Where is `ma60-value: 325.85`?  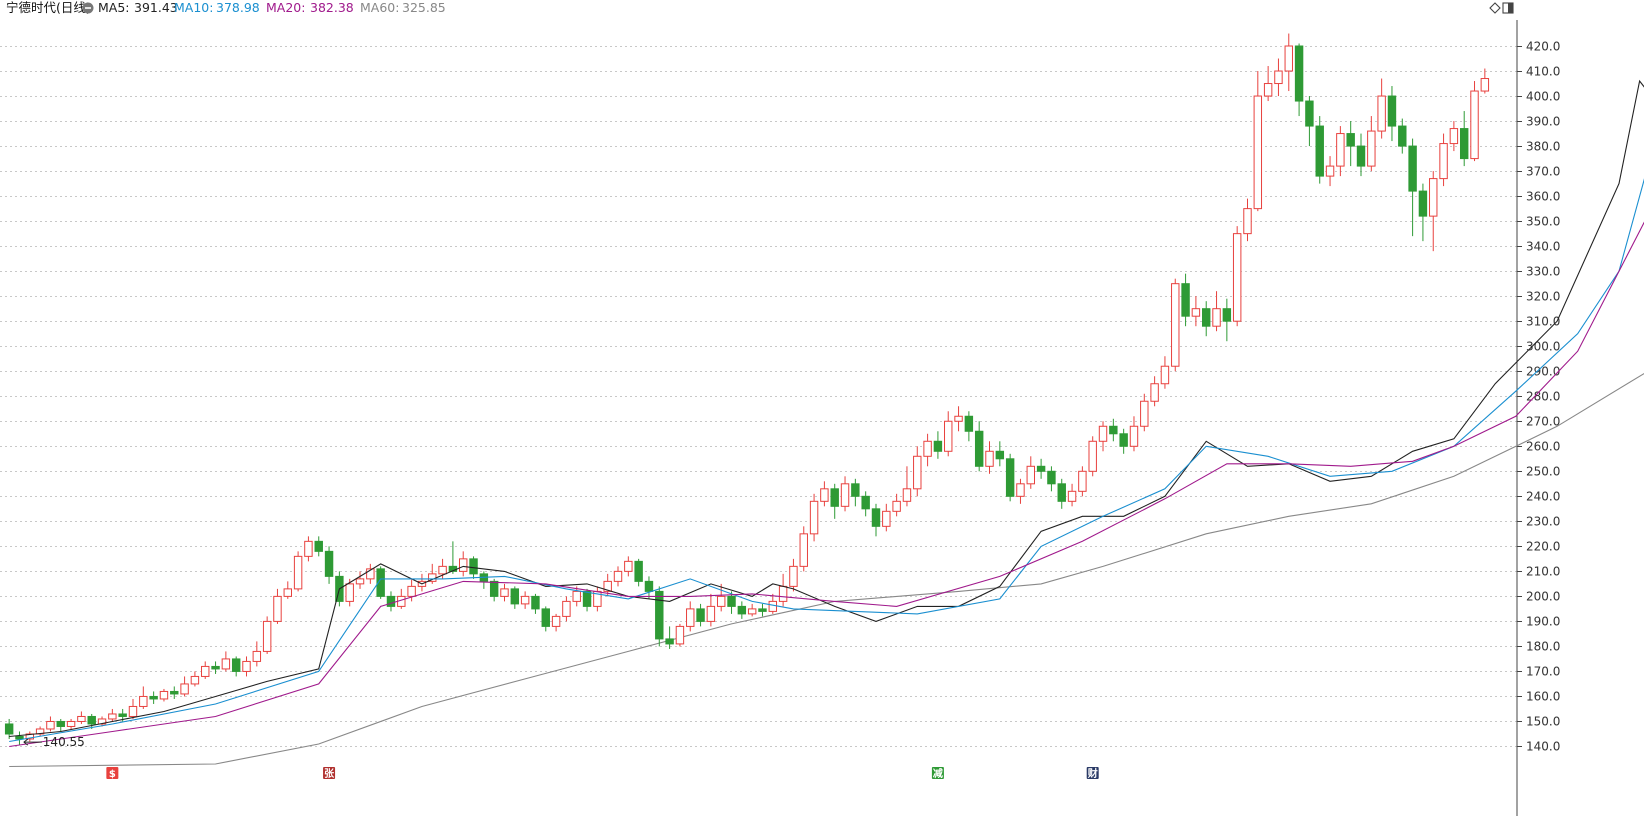
ma60-value: 325.85 is located at coordinates (424, 7).